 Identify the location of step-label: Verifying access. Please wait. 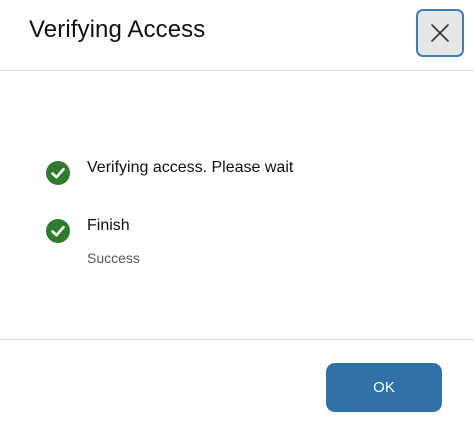
(190, 167).